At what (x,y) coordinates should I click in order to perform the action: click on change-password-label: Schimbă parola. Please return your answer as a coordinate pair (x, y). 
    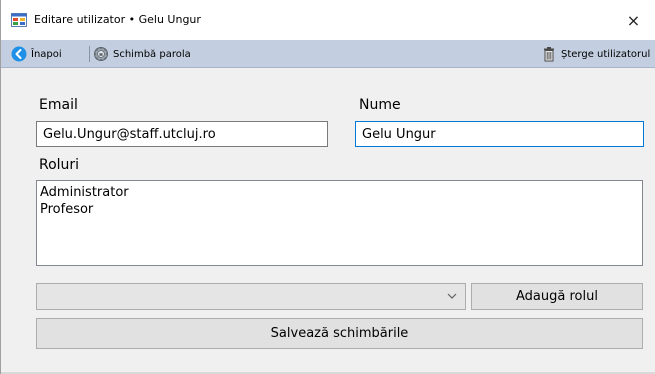
    Looking at the image, I should click on (152, 54).